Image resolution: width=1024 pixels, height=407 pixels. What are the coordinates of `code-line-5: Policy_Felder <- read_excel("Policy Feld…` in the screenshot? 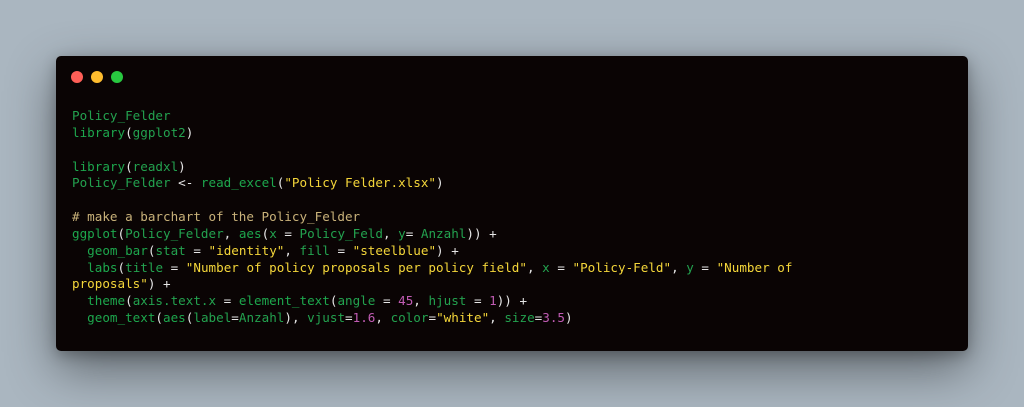 It's located at (432, 183).